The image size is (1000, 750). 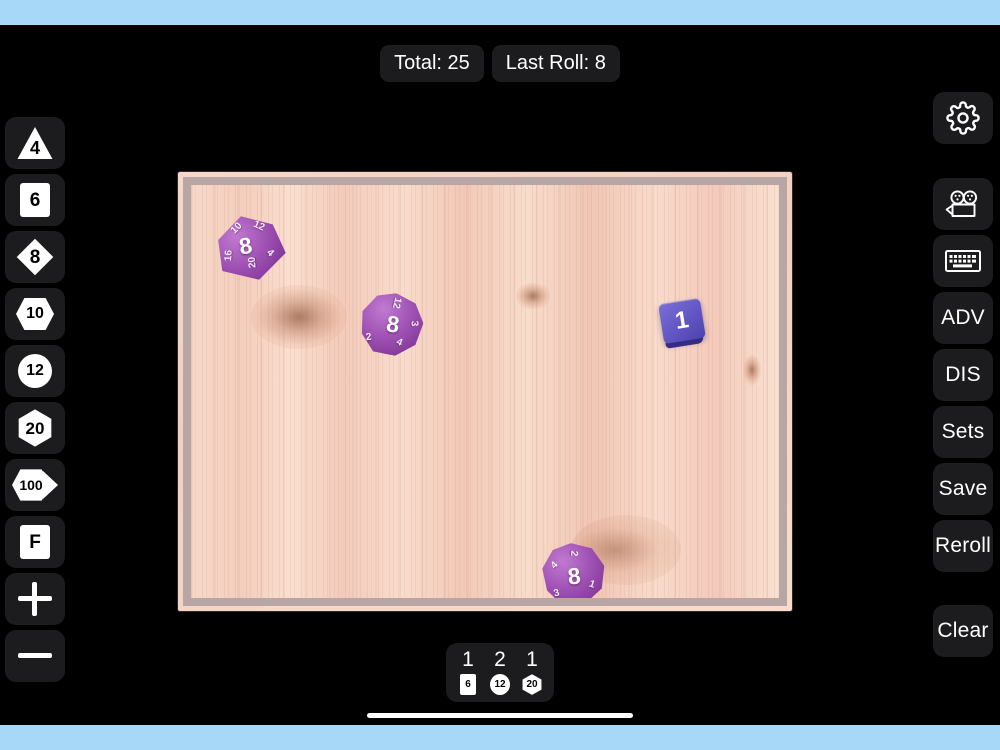 I want to click on sets-label: Sets, so click(x=963, y=431).